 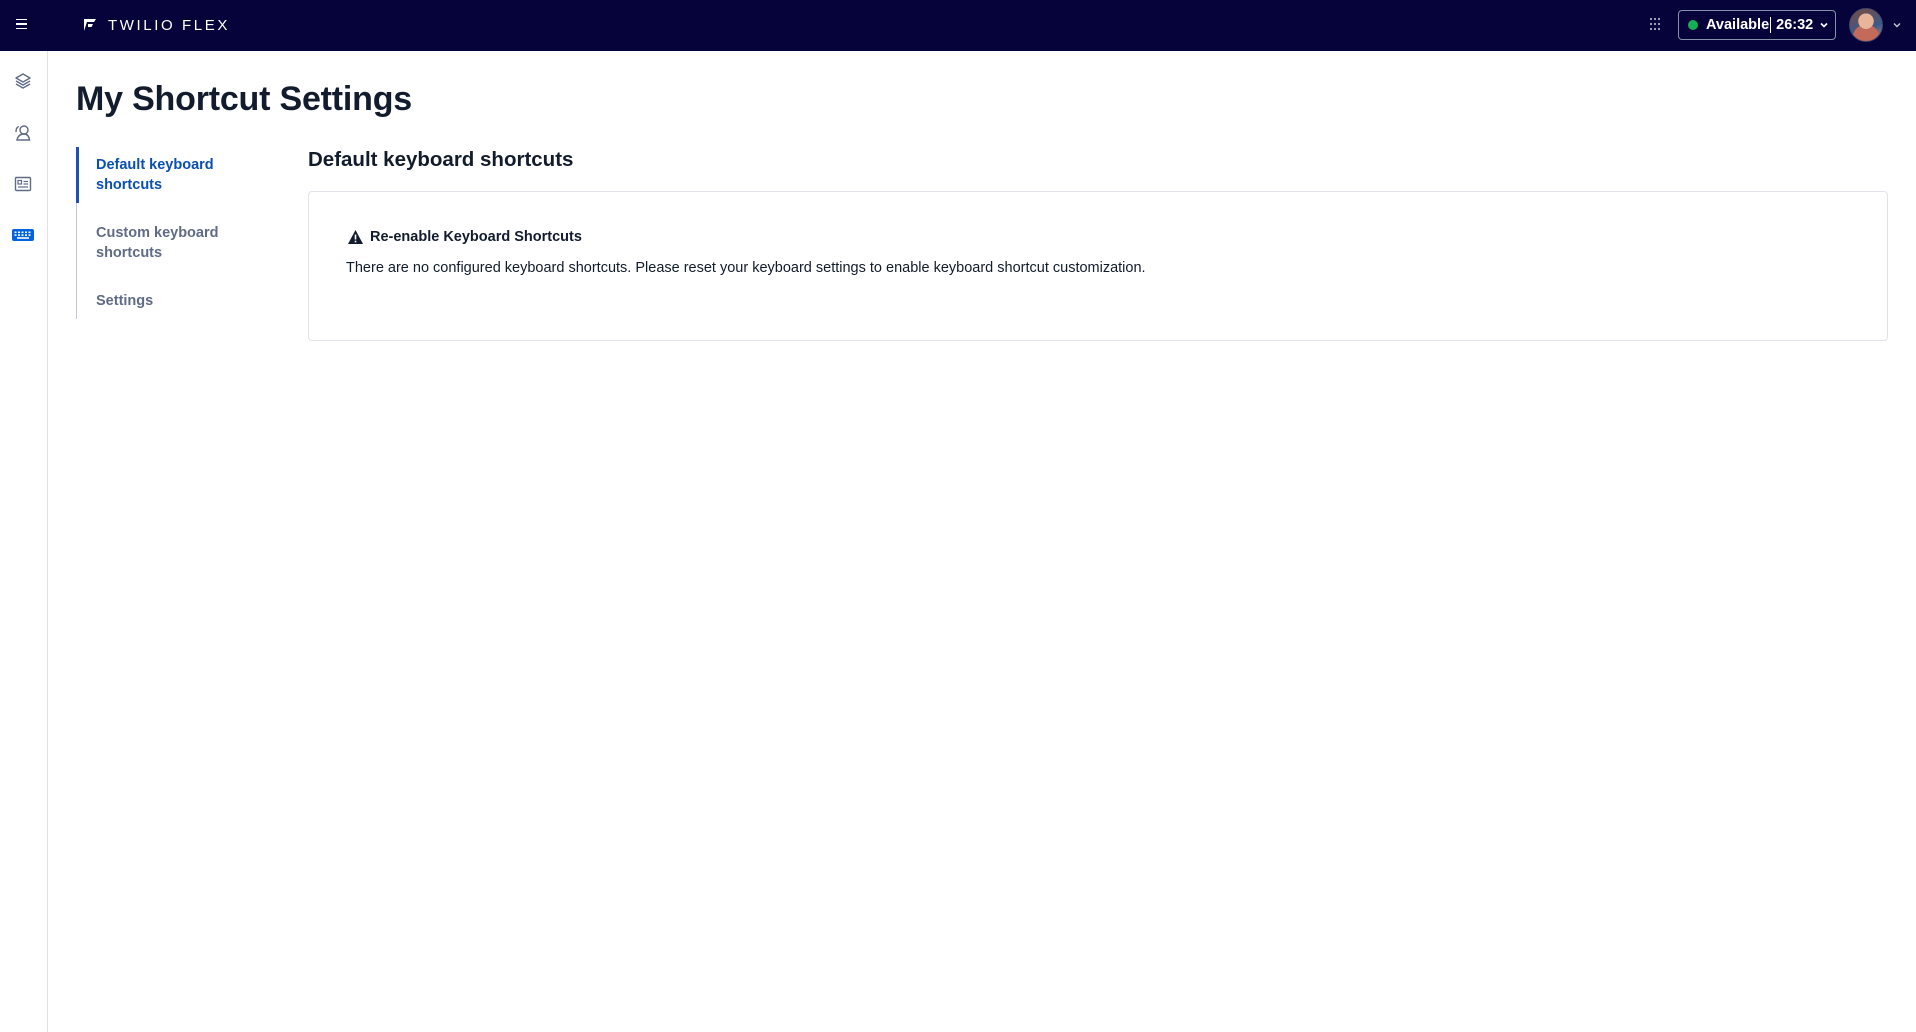 What do you see at coordinates (1824, 25) in the screenshot?
I see `chevron-down-icon` at bounding box center [1824, 25].